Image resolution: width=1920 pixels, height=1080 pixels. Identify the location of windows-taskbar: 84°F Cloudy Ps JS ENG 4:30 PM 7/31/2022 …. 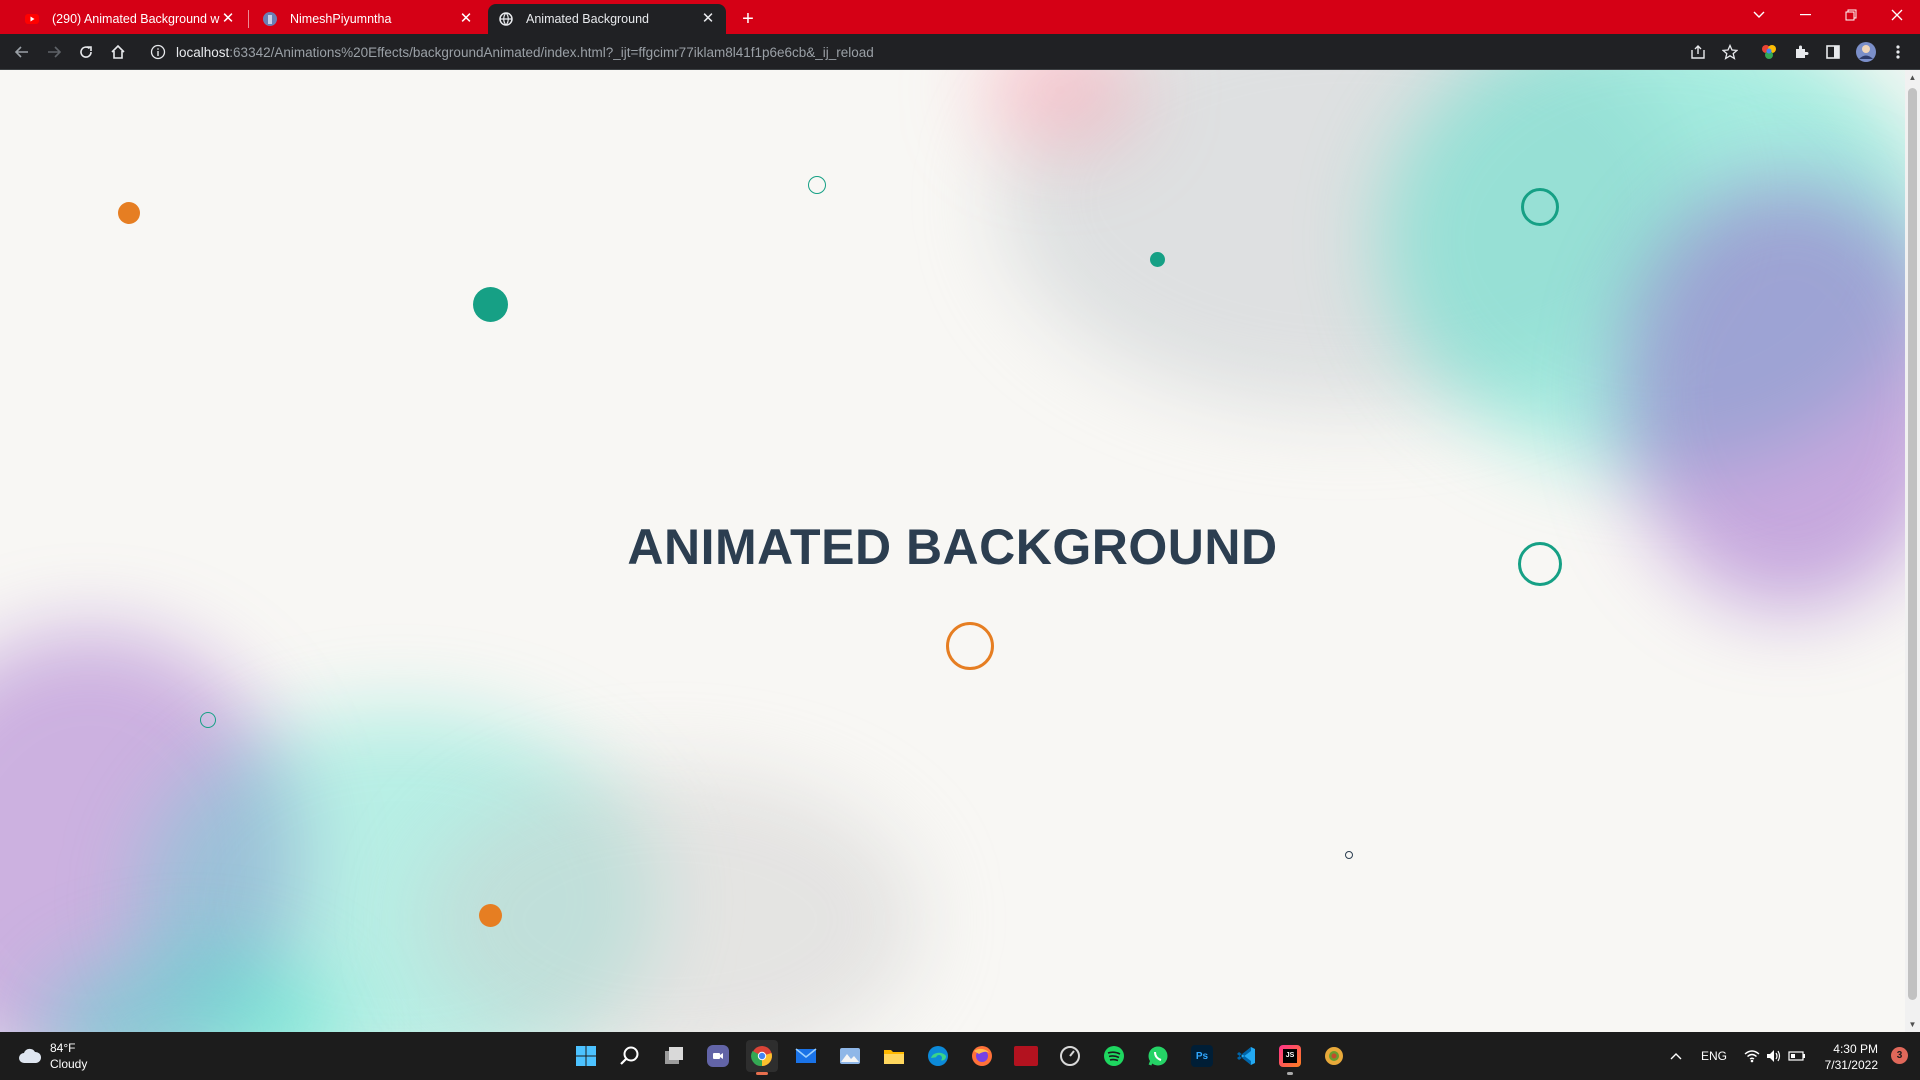
(960, 1056).